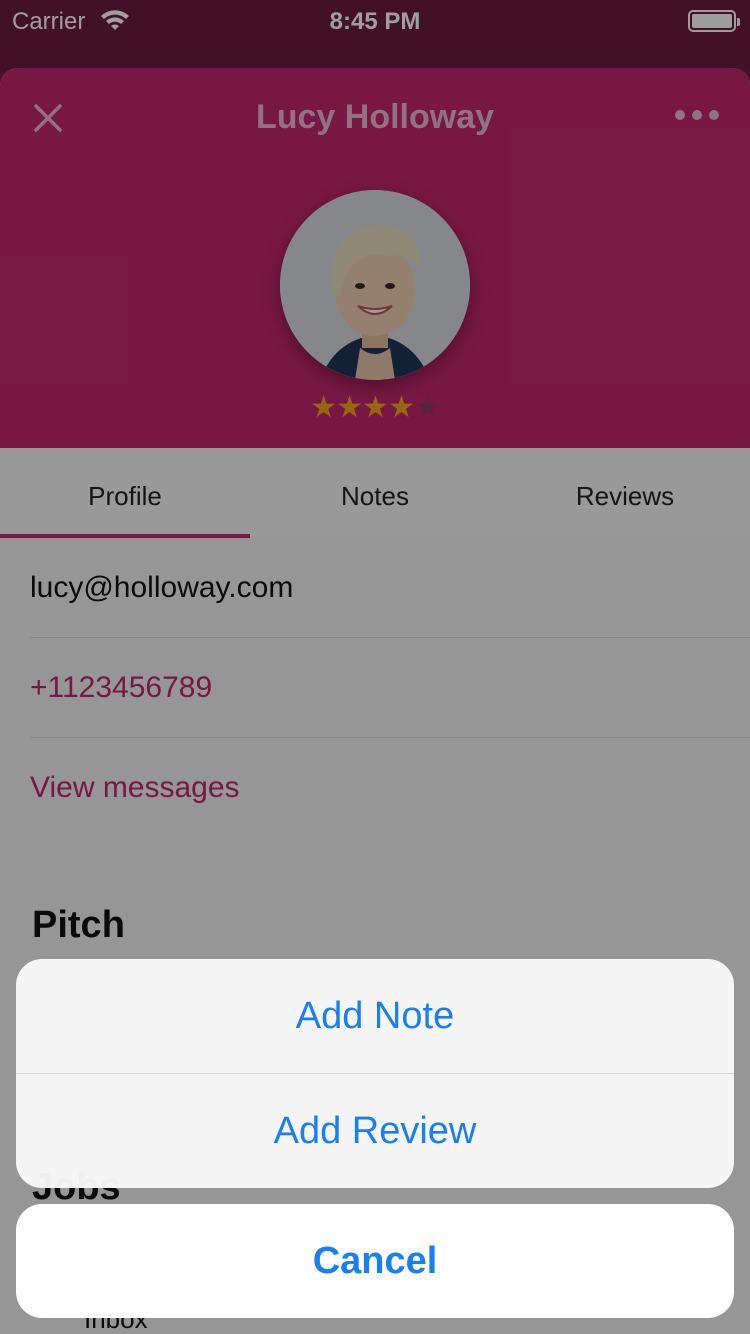 The height and width of the screenshot is (1334, 750). Describe the element at coordinates (375, 1131) in the screenshot. I see `add-review-button: Add Review` at that location.